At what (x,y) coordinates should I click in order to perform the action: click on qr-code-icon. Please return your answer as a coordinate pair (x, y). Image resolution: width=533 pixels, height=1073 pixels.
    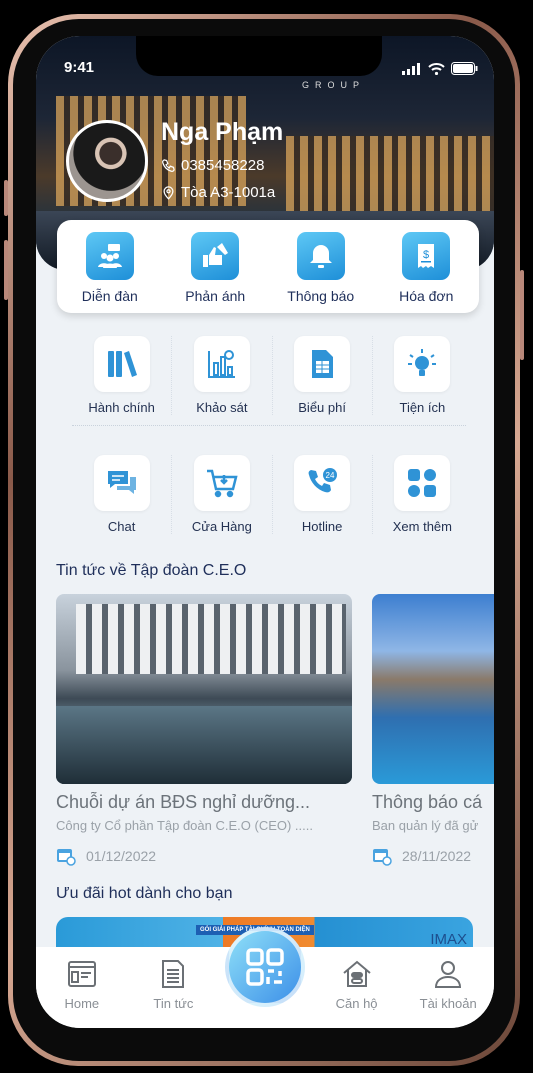
    Looking at the image, I should click on (265, 967).